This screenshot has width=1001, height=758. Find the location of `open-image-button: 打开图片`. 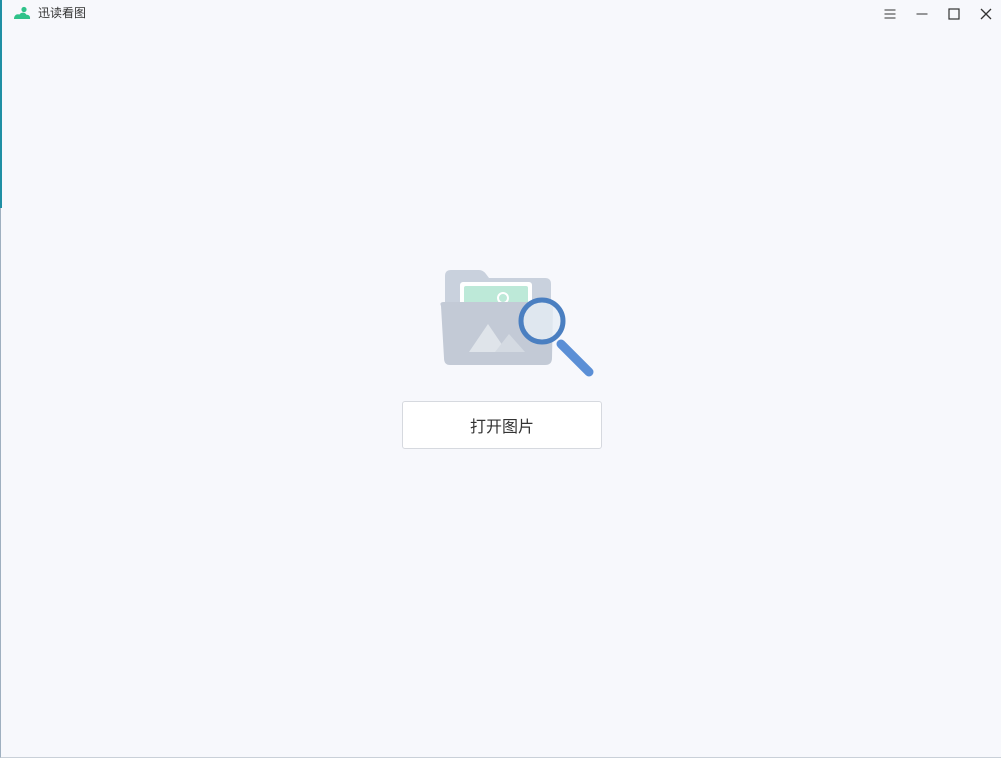

open-image-button: 打开图片 is located at coordinates (502, 425).